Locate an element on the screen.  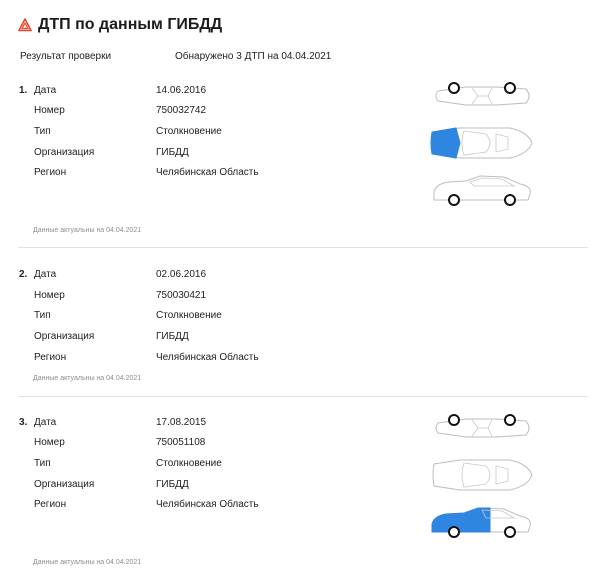
date-value: 02.06.2016 is located at coordinates (181, 274).